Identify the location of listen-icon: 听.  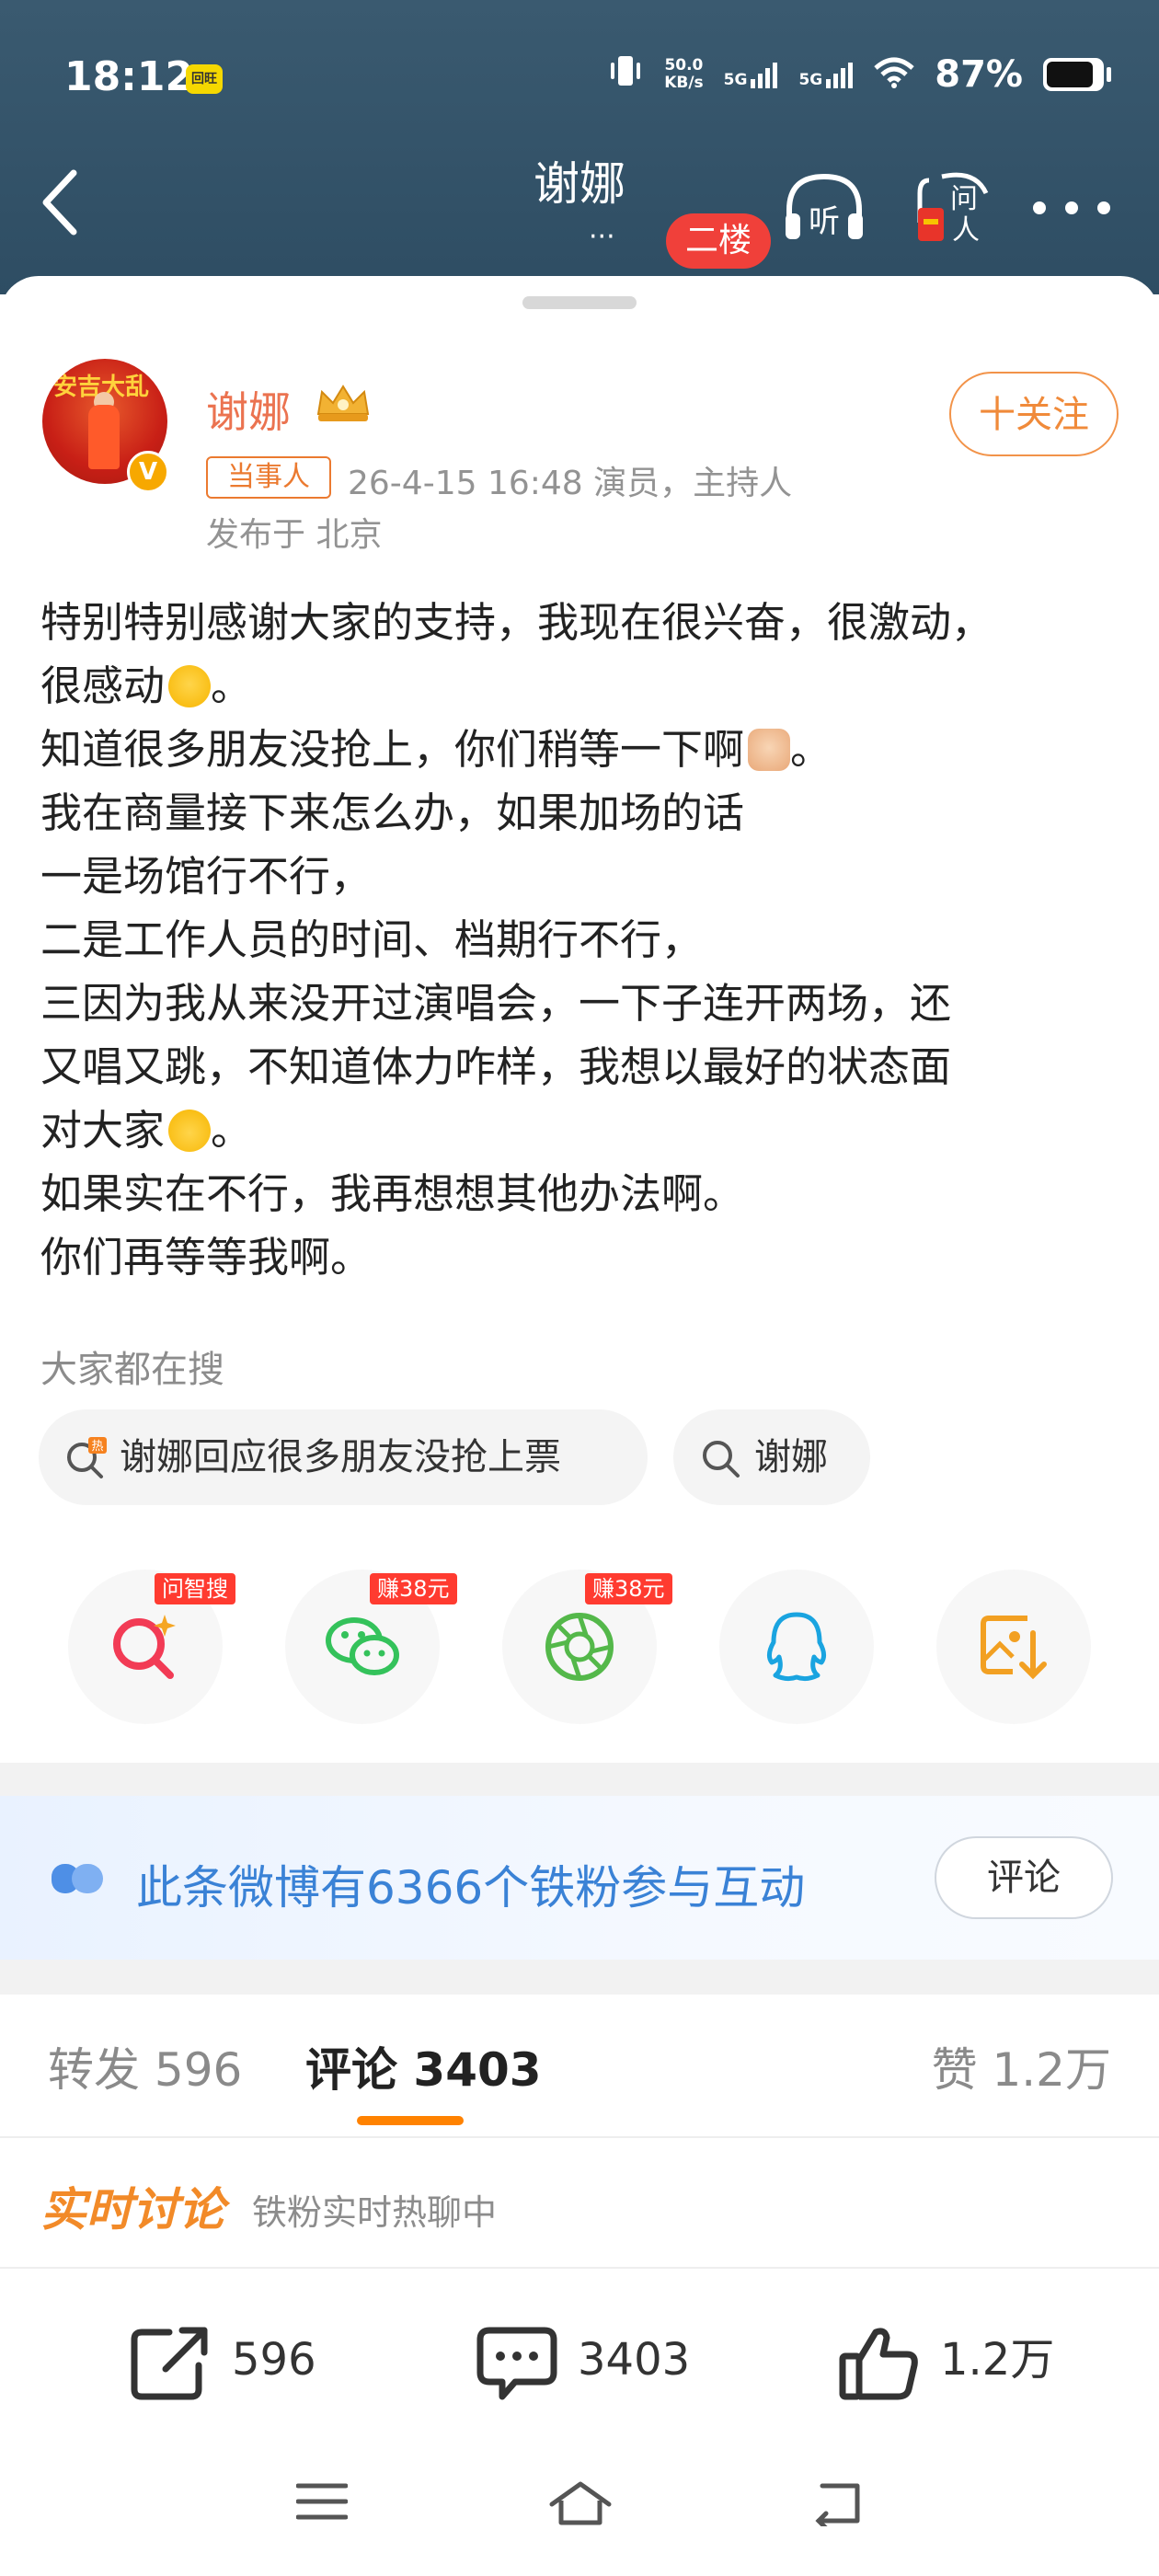
(824, 207).